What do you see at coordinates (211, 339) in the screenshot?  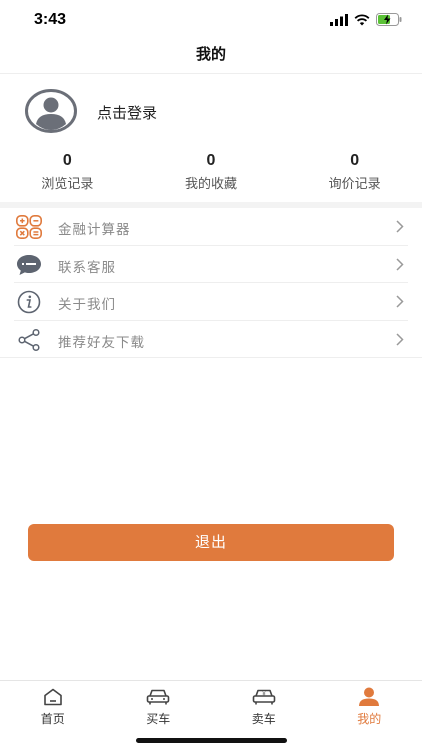 I see `menu-item-recommend-friends: 推荐好友下载` at bounding box center [211, 339].